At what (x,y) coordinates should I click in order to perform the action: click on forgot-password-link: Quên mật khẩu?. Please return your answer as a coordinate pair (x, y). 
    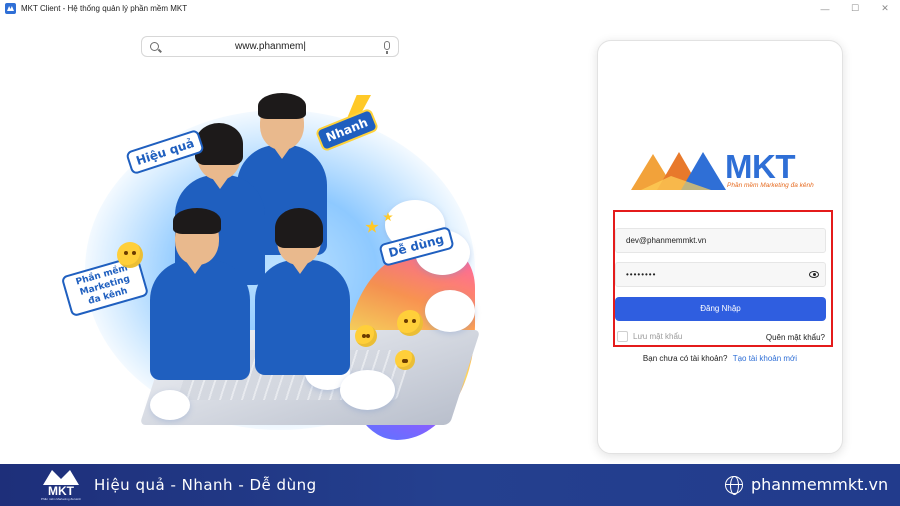
    Looking at the image, I should click on (795, 337).